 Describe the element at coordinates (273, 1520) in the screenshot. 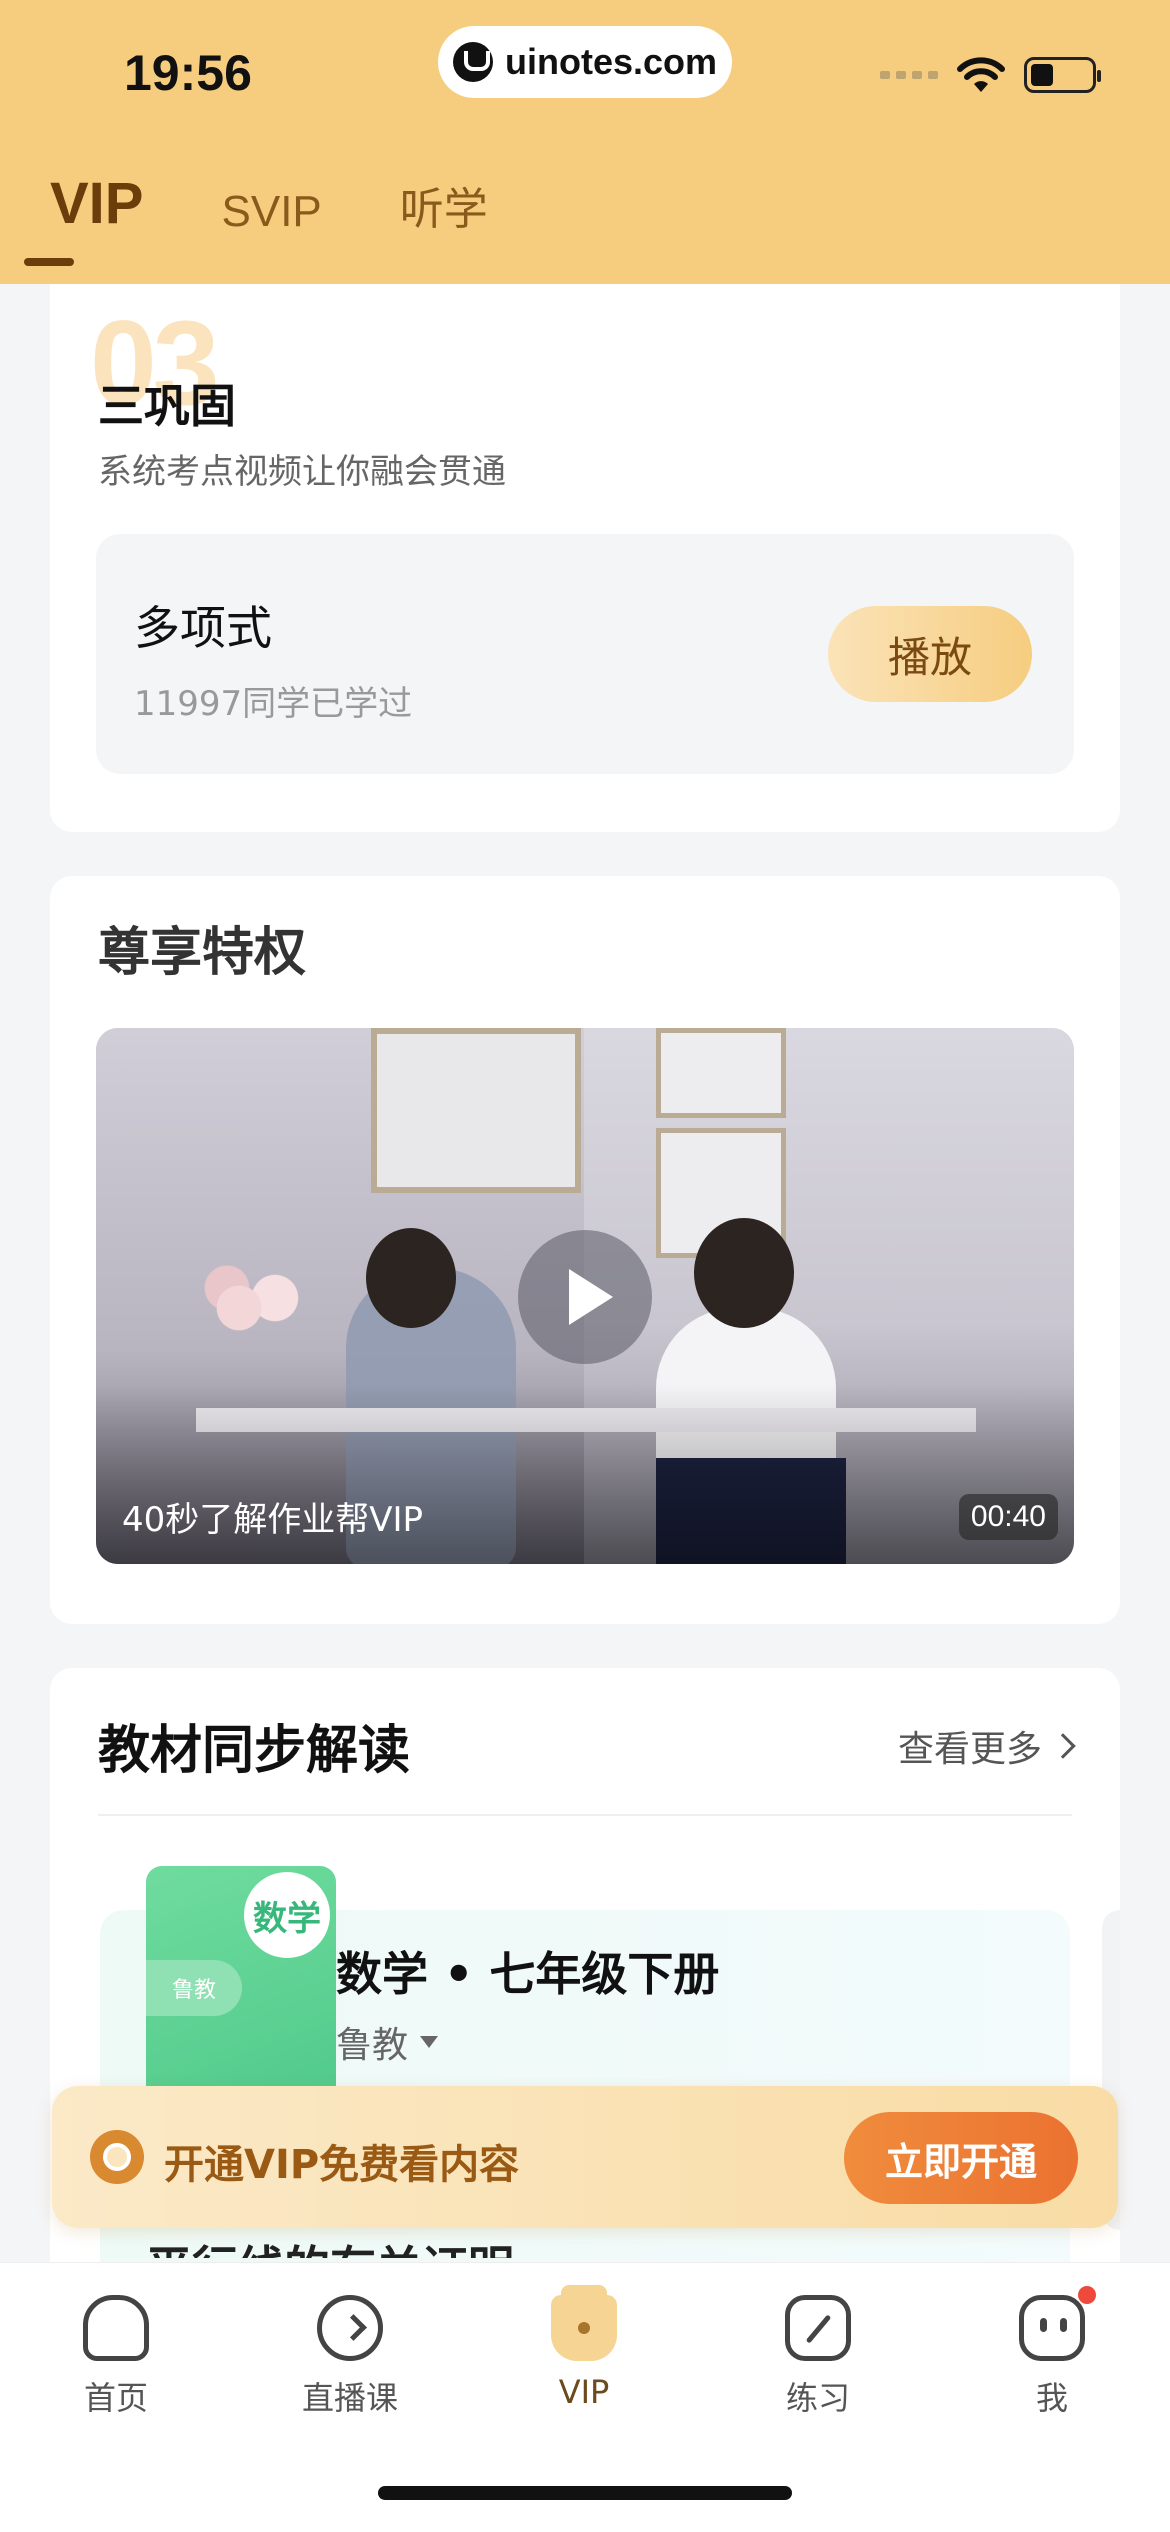

I see `video-caption: 40秒了解作业帮VIP` at that location.